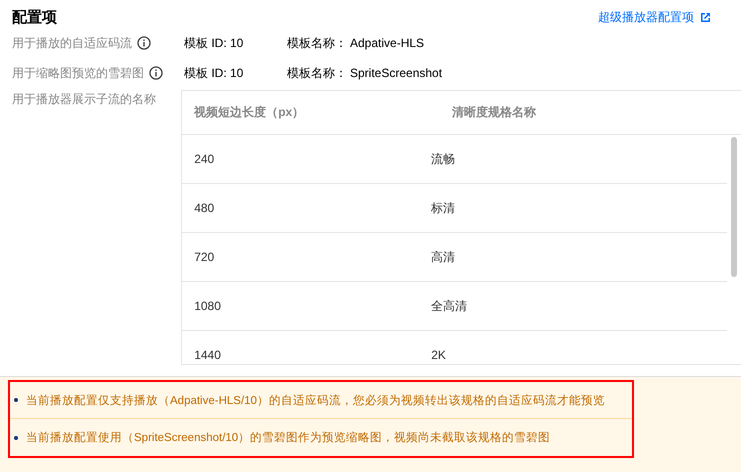 The height and width of the screenshot is (472, 741). Describe the element at coordinates (443, 207) in the screenshot. I see `table-cell: 标清` at that location.